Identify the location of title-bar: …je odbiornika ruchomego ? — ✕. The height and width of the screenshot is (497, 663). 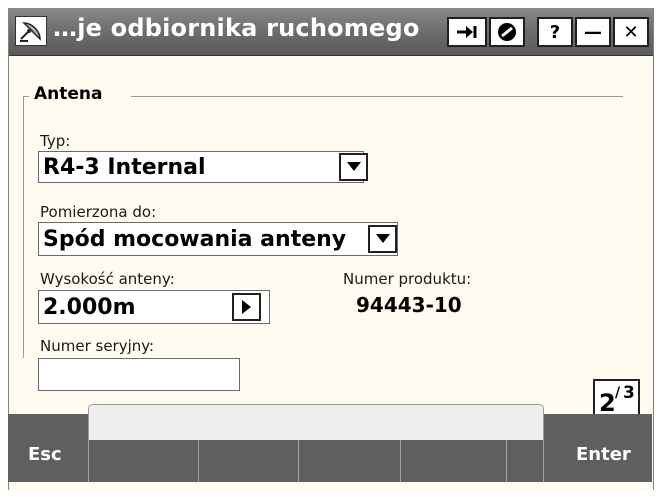
(331, 32).